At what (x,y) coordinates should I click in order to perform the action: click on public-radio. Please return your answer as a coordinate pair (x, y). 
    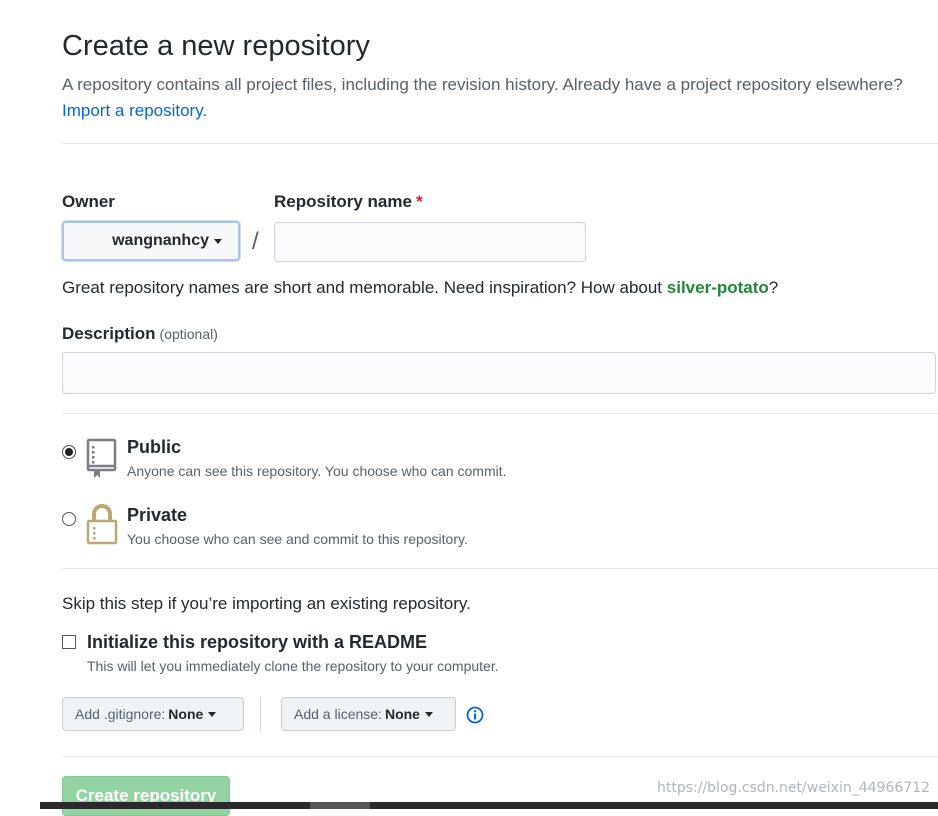
    Looking at the image, I should click on (69, 452).